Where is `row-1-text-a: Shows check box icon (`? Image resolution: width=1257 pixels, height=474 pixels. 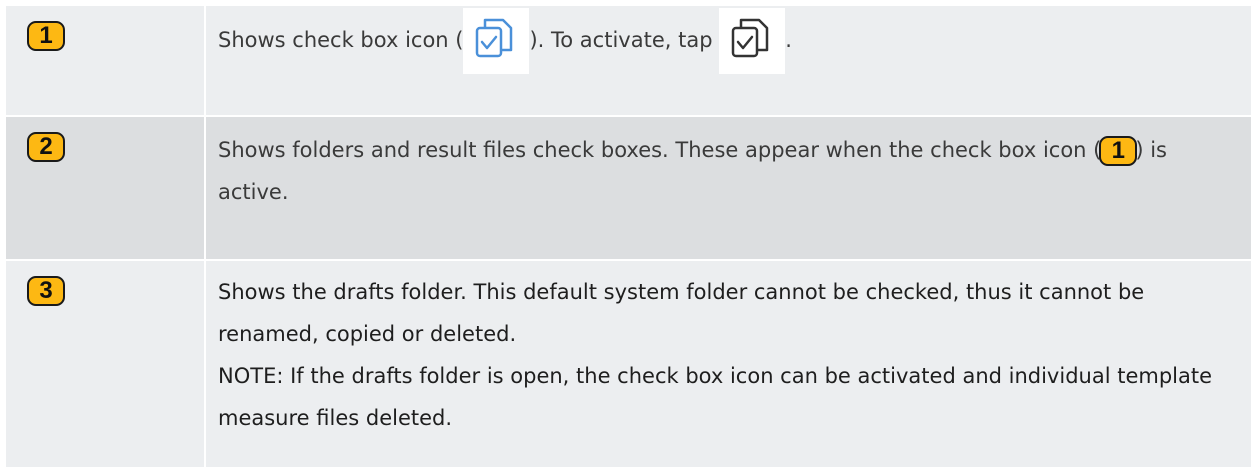 row-1-text-a: Shows check box icon ( is located at coordinates (341, 40).